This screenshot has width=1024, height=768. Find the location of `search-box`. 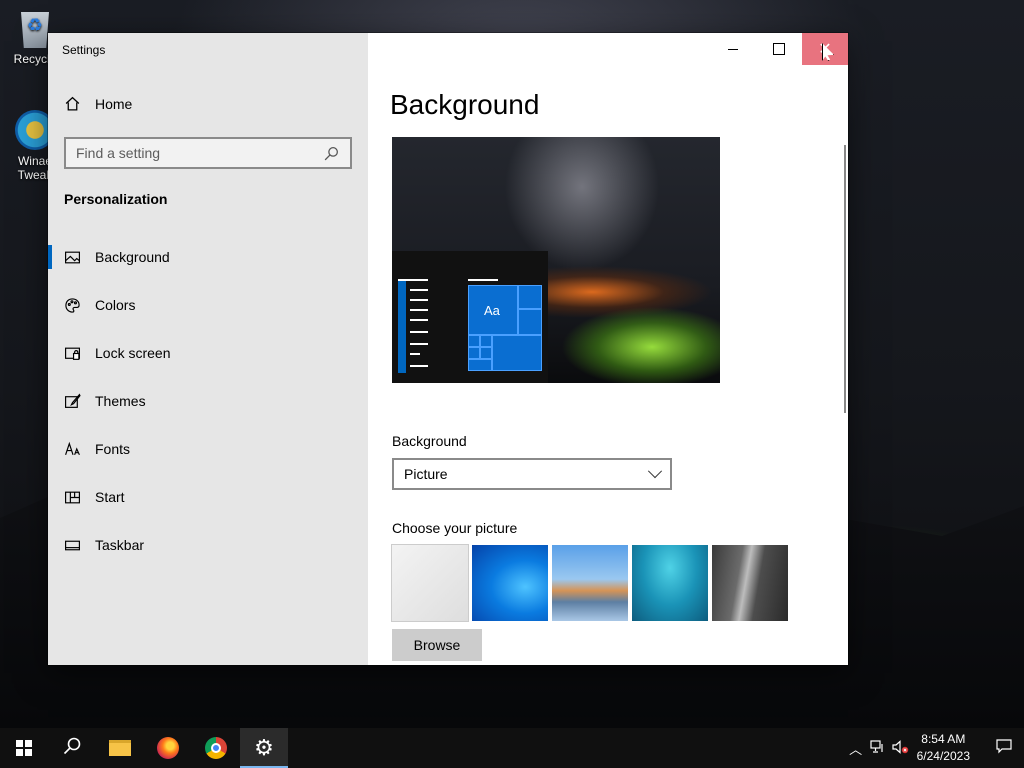

search-box is located at coordinates (208, 153).